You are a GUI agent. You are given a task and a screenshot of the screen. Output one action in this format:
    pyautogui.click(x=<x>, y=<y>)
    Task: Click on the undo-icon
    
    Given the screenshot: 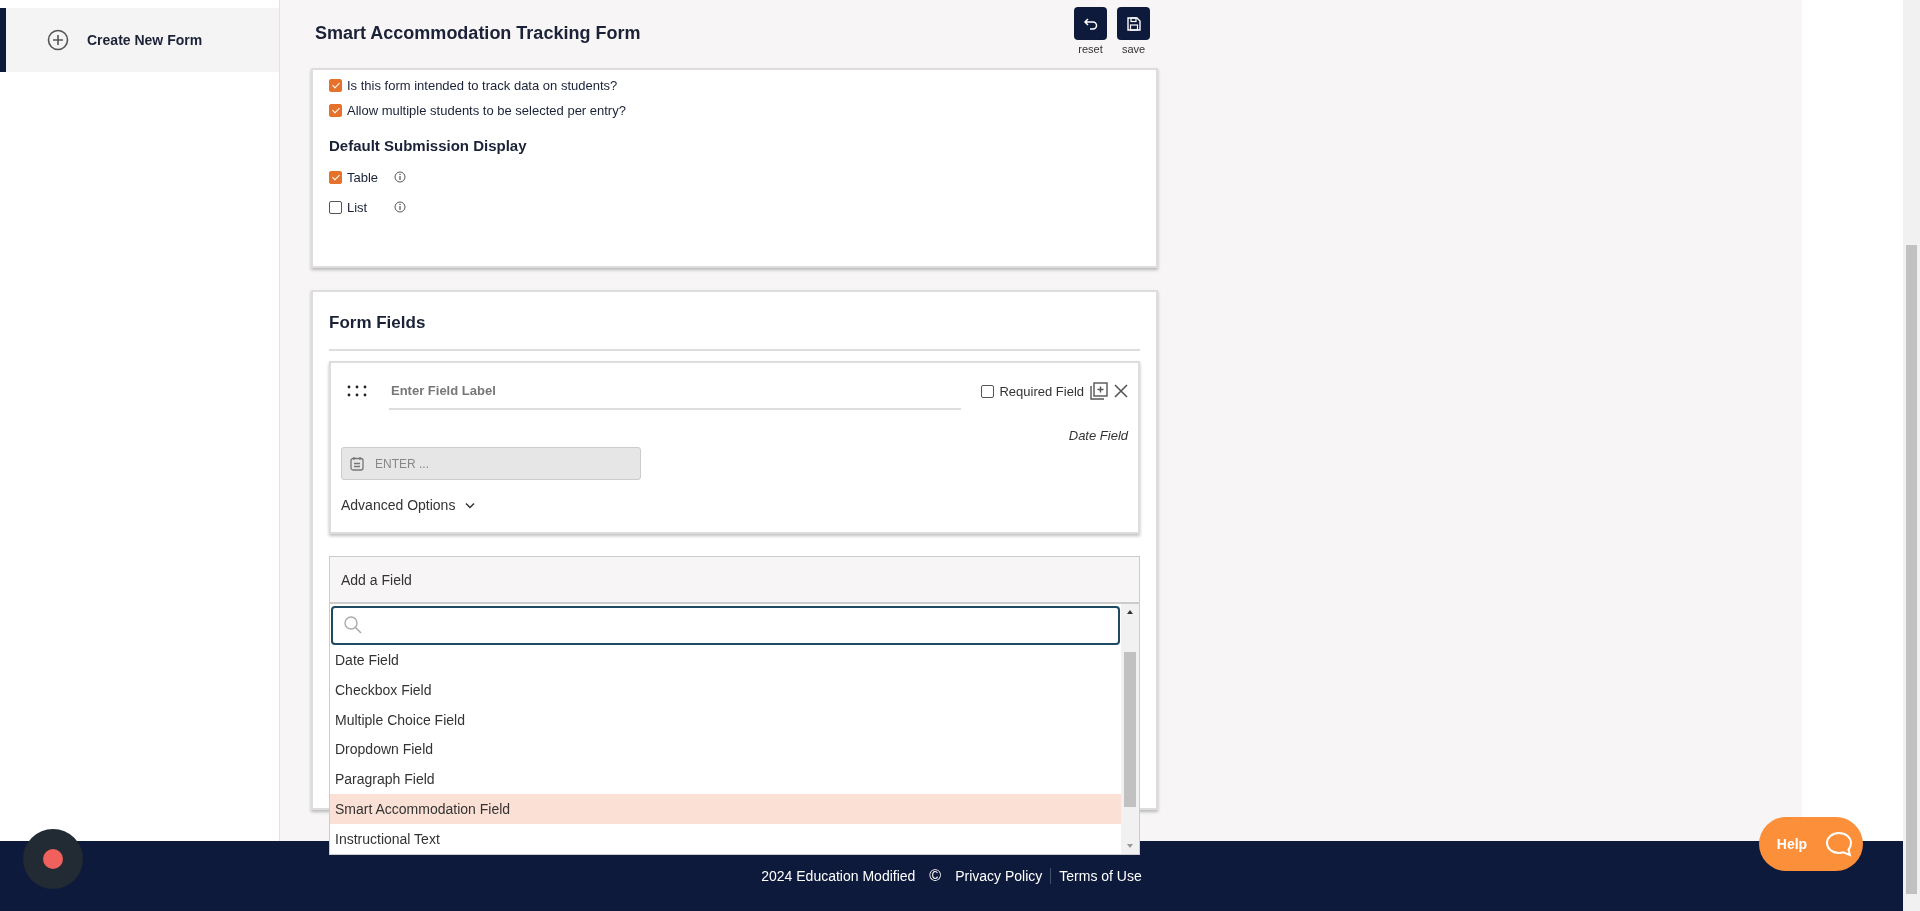 What is the action you would take?
    pyautogui.click(x=1090, y=23)
    